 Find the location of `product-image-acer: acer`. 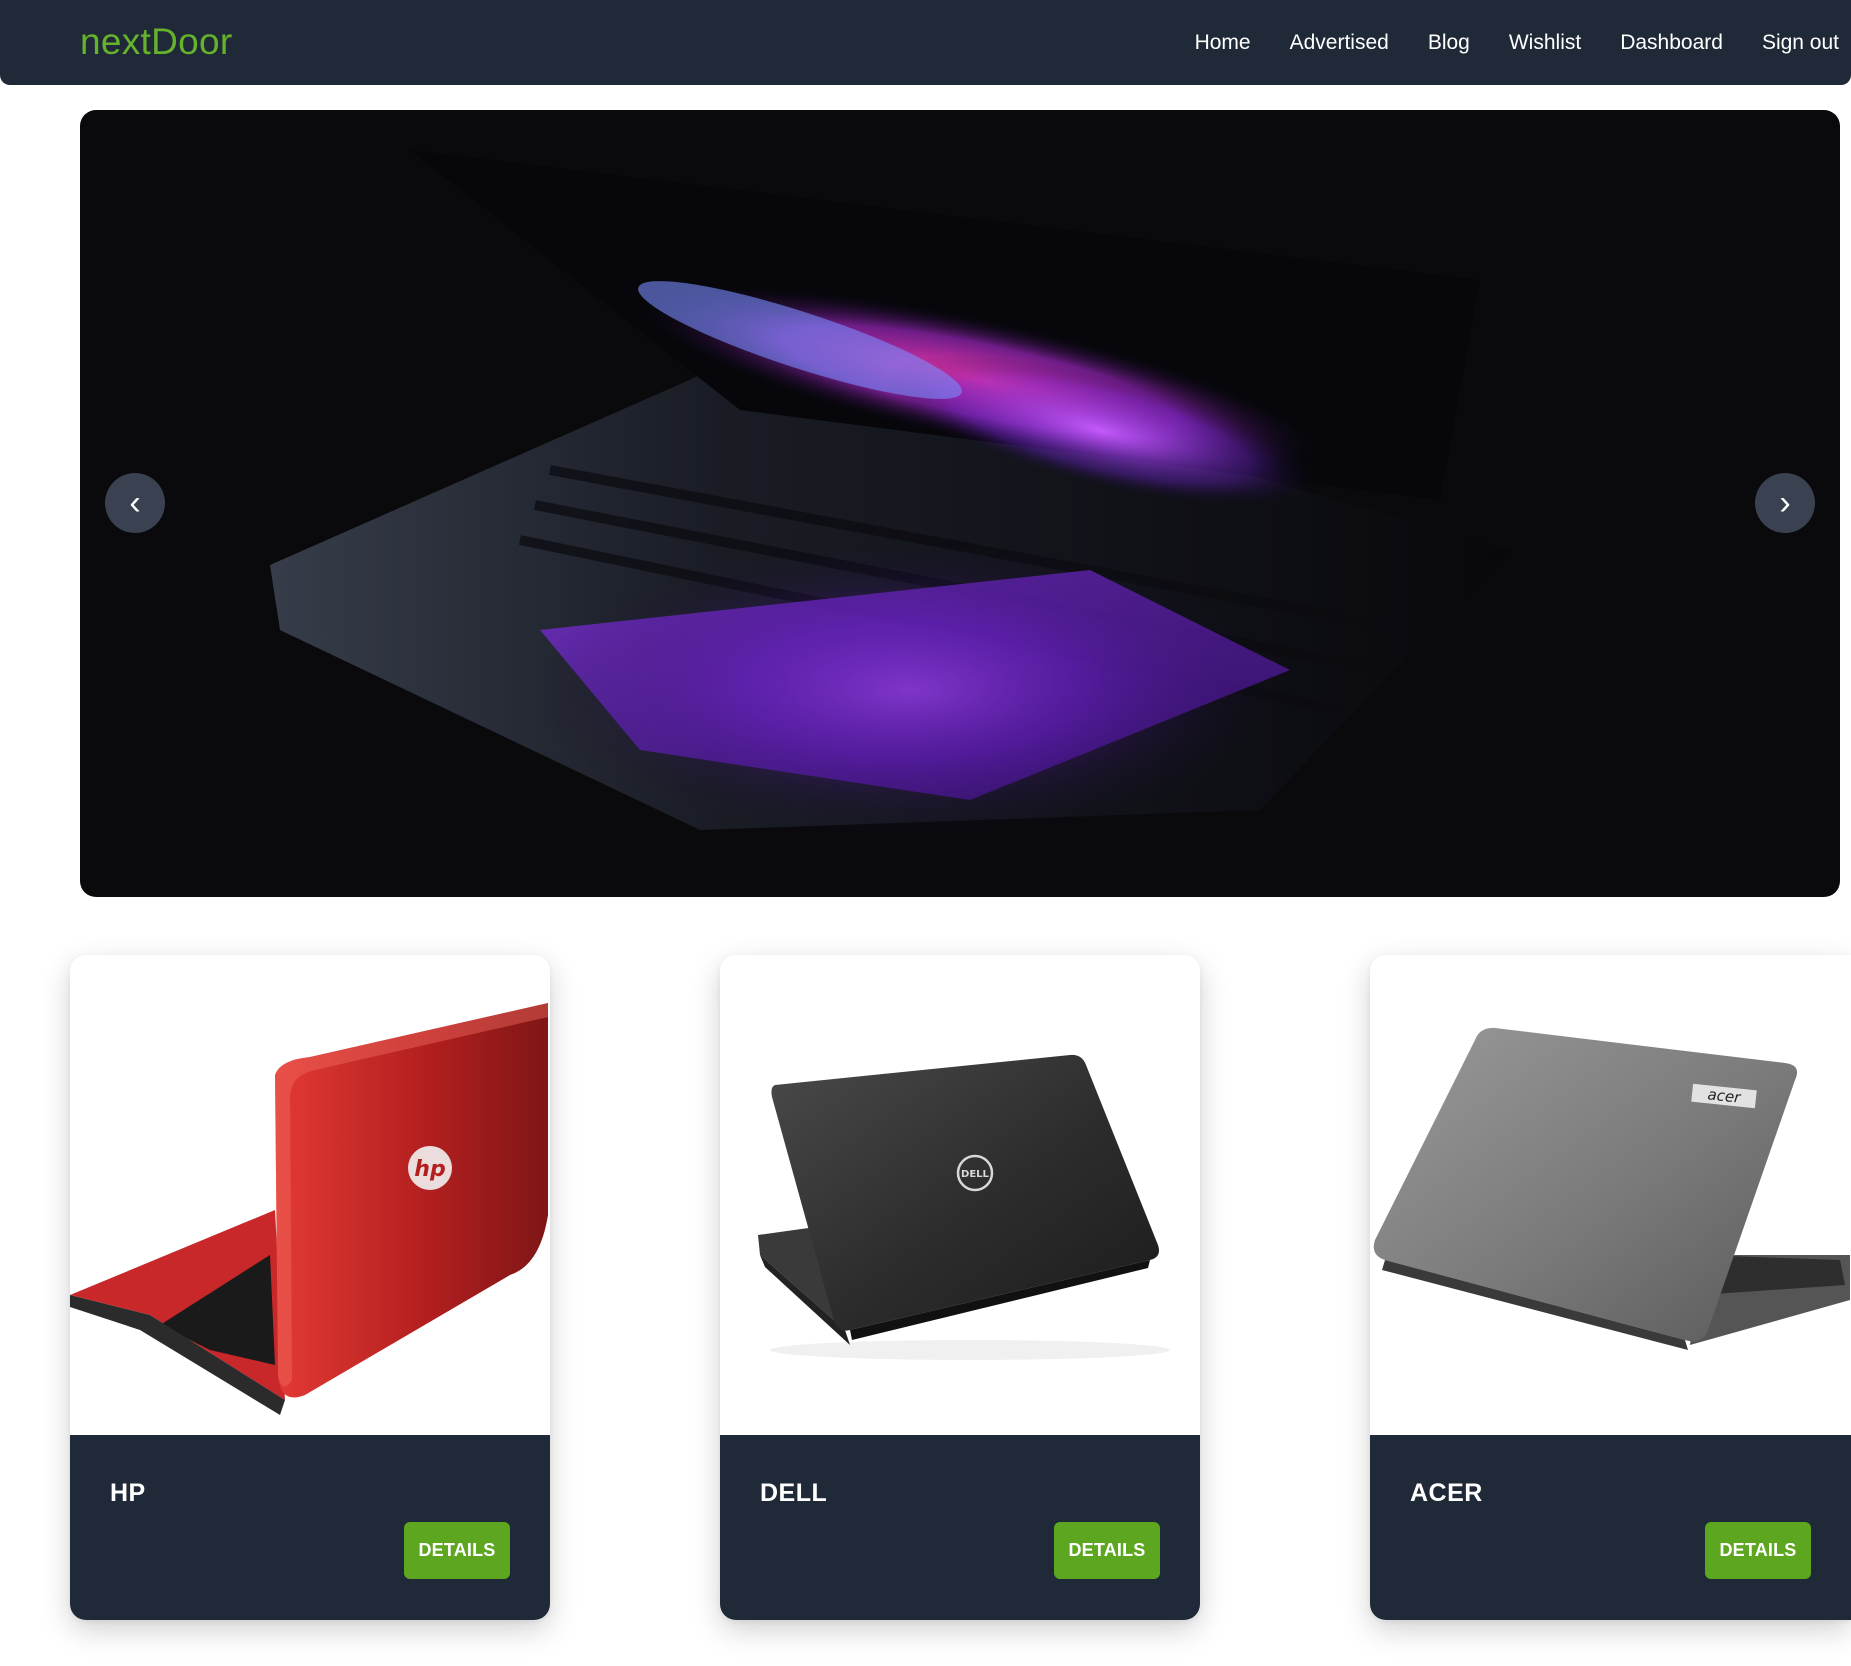

product-image-acer: acer is located at coordinates (1610, 1195).